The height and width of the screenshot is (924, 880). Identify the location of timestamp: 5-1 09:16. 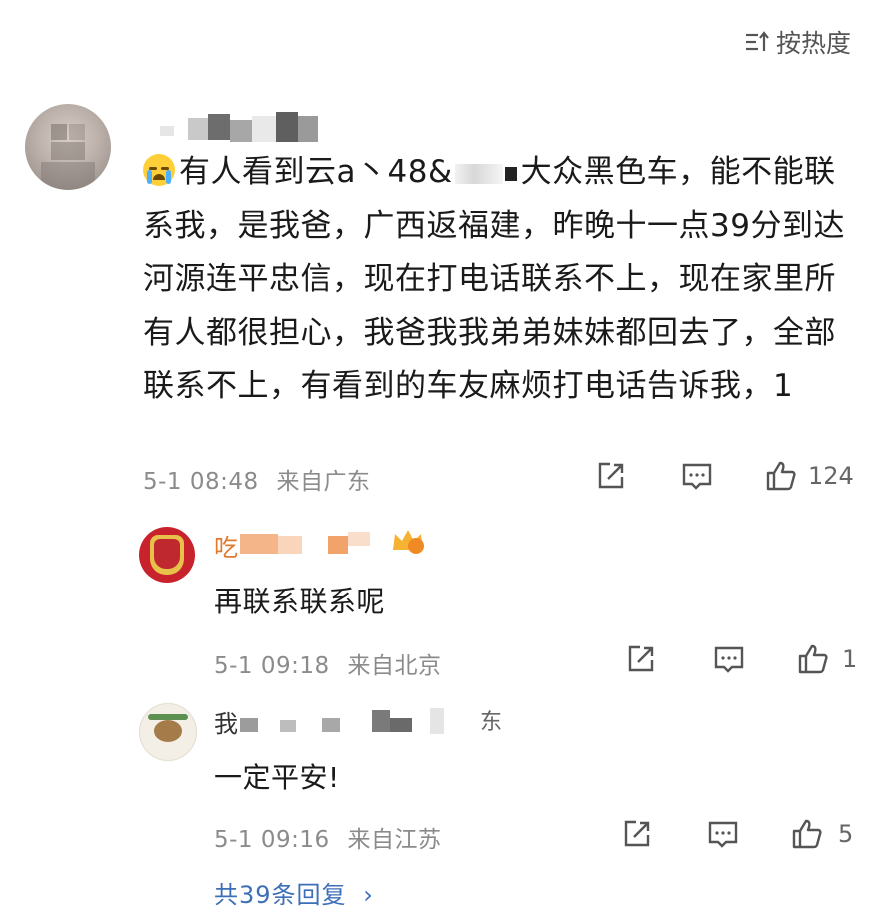
(272, 840).